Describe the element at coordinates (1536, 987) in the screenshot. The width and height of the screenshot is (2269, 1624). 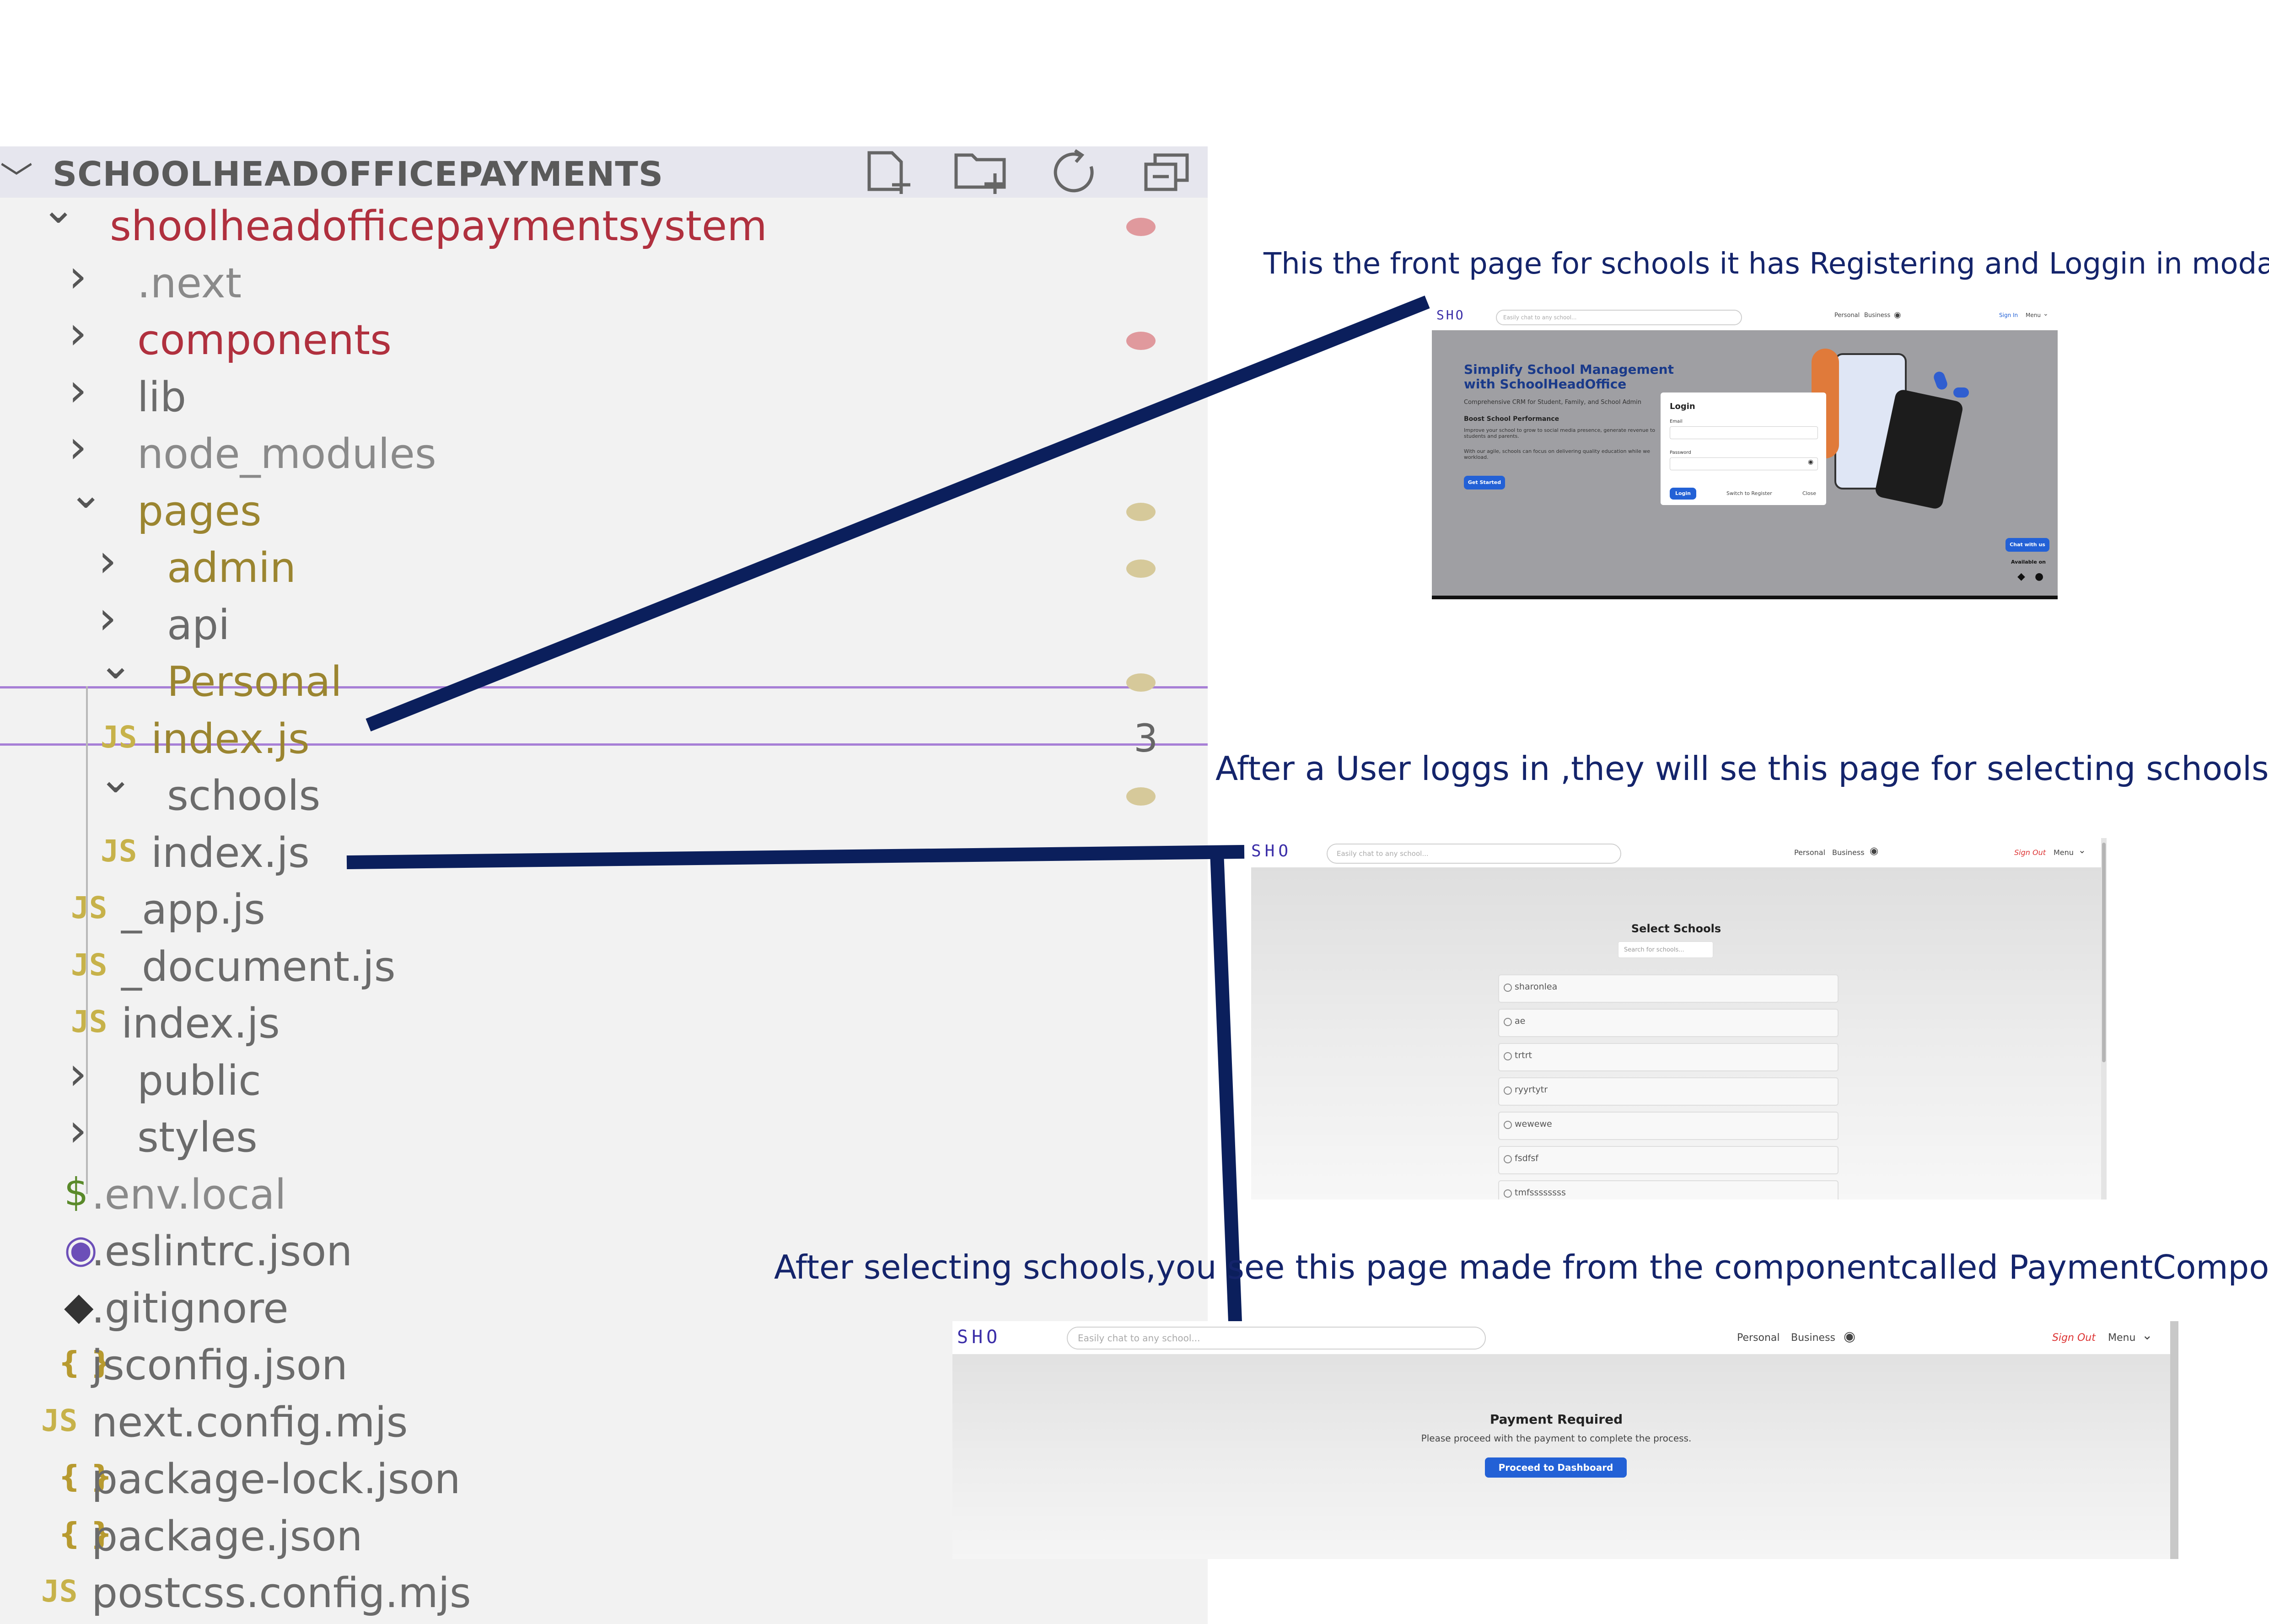
I see `school-name: sharonlea` at that location.